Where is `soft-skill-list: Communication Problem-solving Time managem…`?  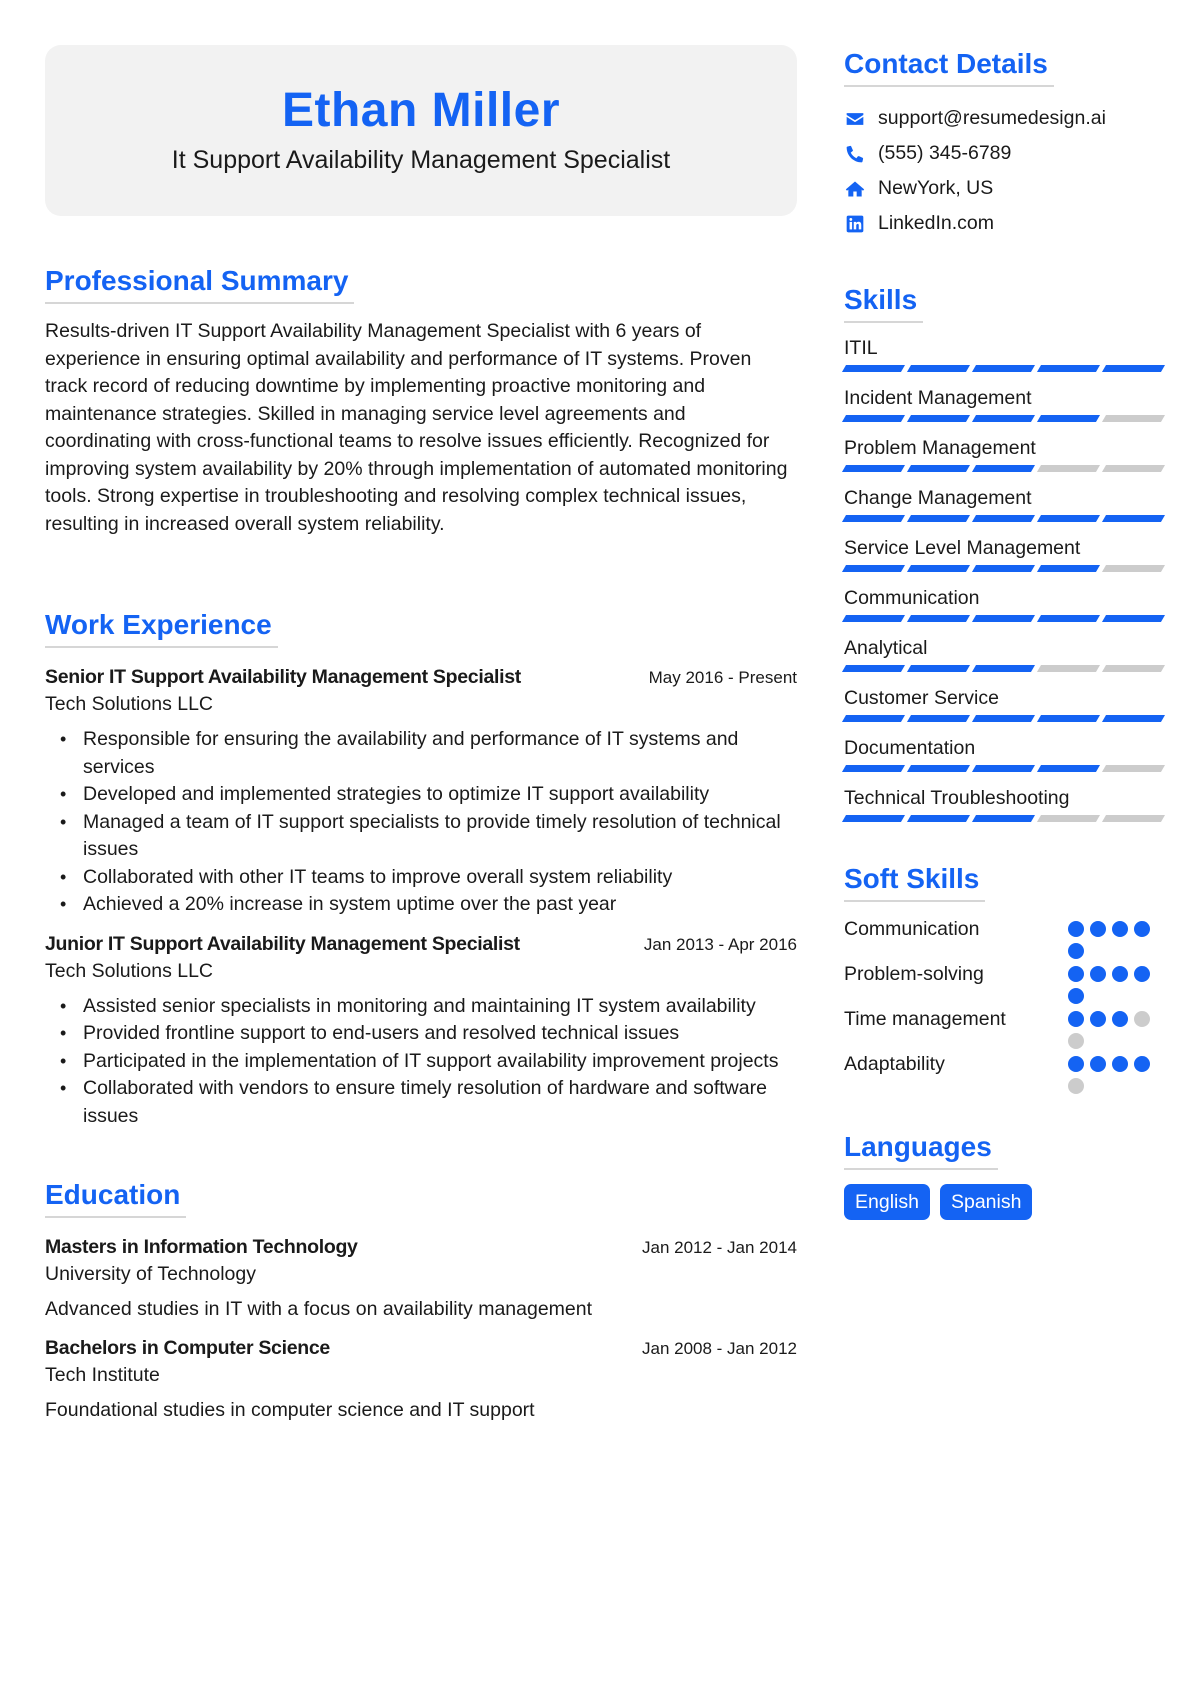
soft-skill-list: Communication Problem-solving Time managem… is located at coordinates (1004, 1004).